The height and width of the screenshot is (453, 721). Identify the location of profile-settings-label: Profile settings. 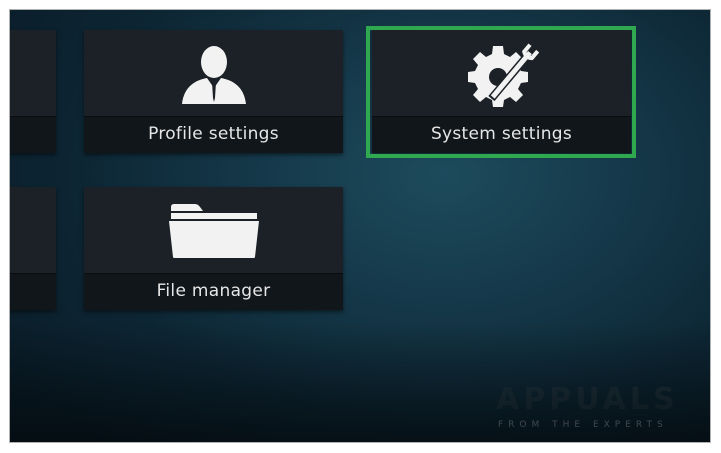
(213, 134).